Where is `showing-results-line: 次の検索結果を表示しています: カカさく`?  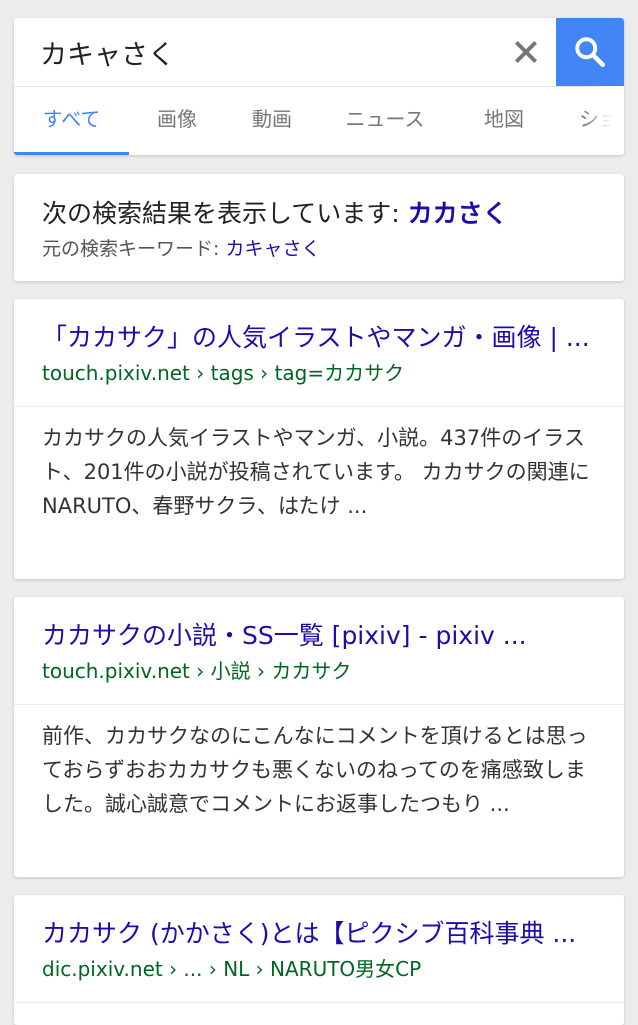 showing-results-line: 次の検索結果を表示しています: カカさく is located at coordinates (275, 212).